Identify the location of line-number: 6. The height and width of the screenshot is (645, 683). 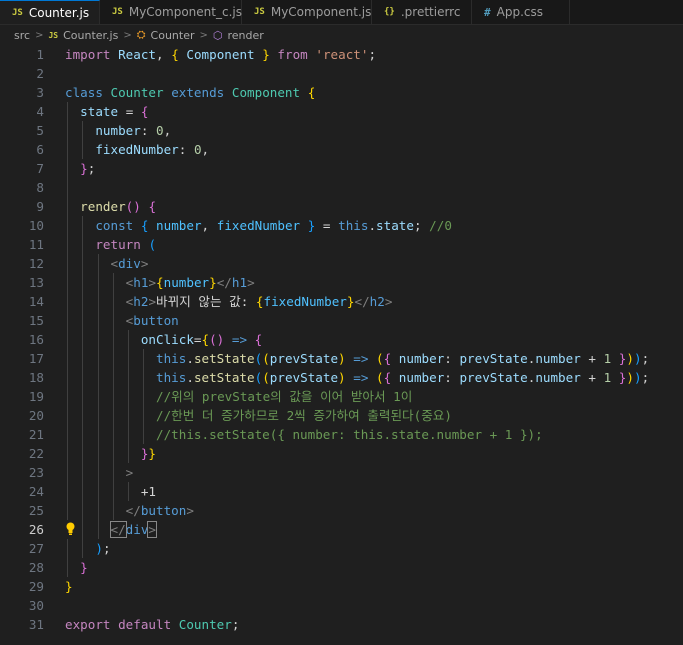
(40, 149).